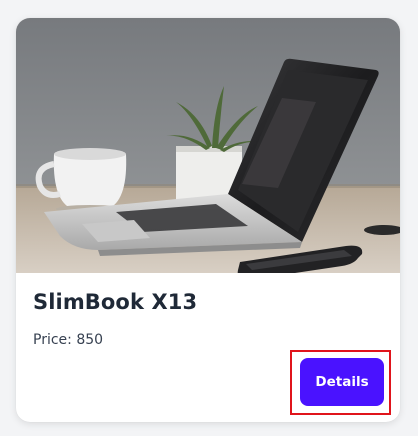  I want to click on product-title: SlimBook X13, so click(115, 302).